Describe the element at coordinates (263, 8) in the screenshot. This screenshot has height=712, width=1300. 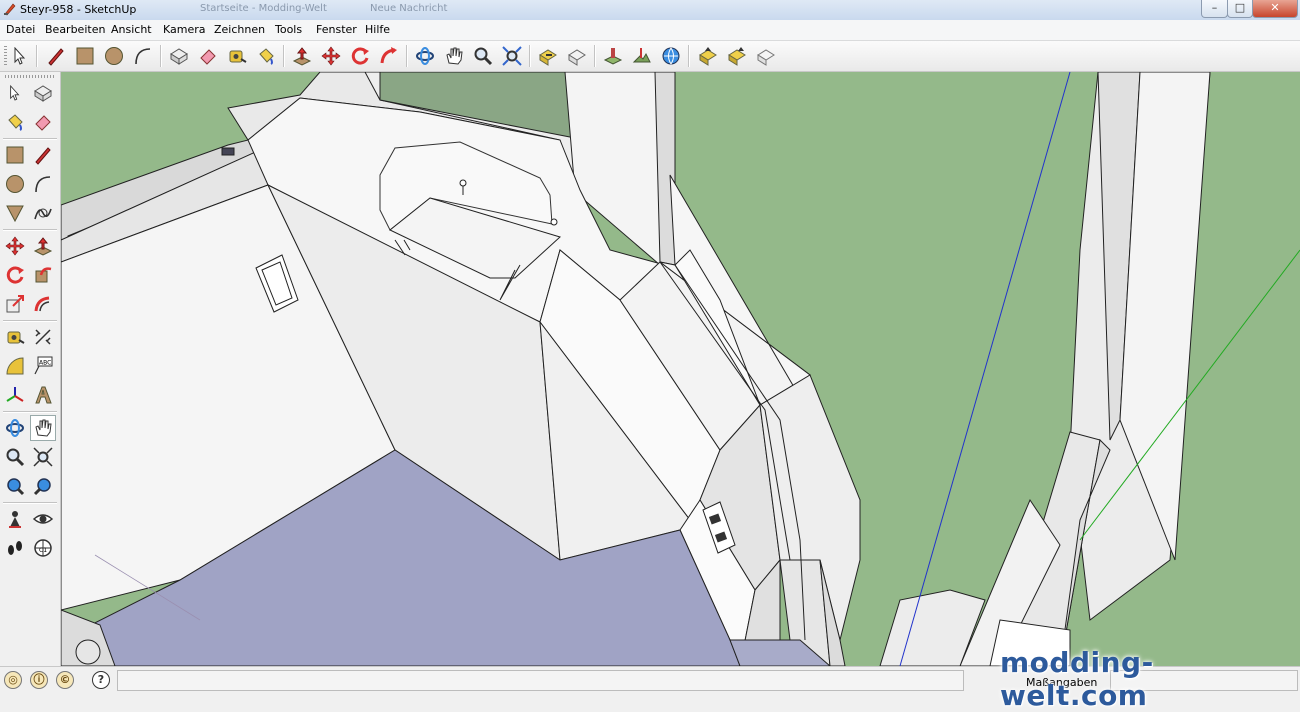
I see `background-tab: Startseite - Modding-Welt` at that location.